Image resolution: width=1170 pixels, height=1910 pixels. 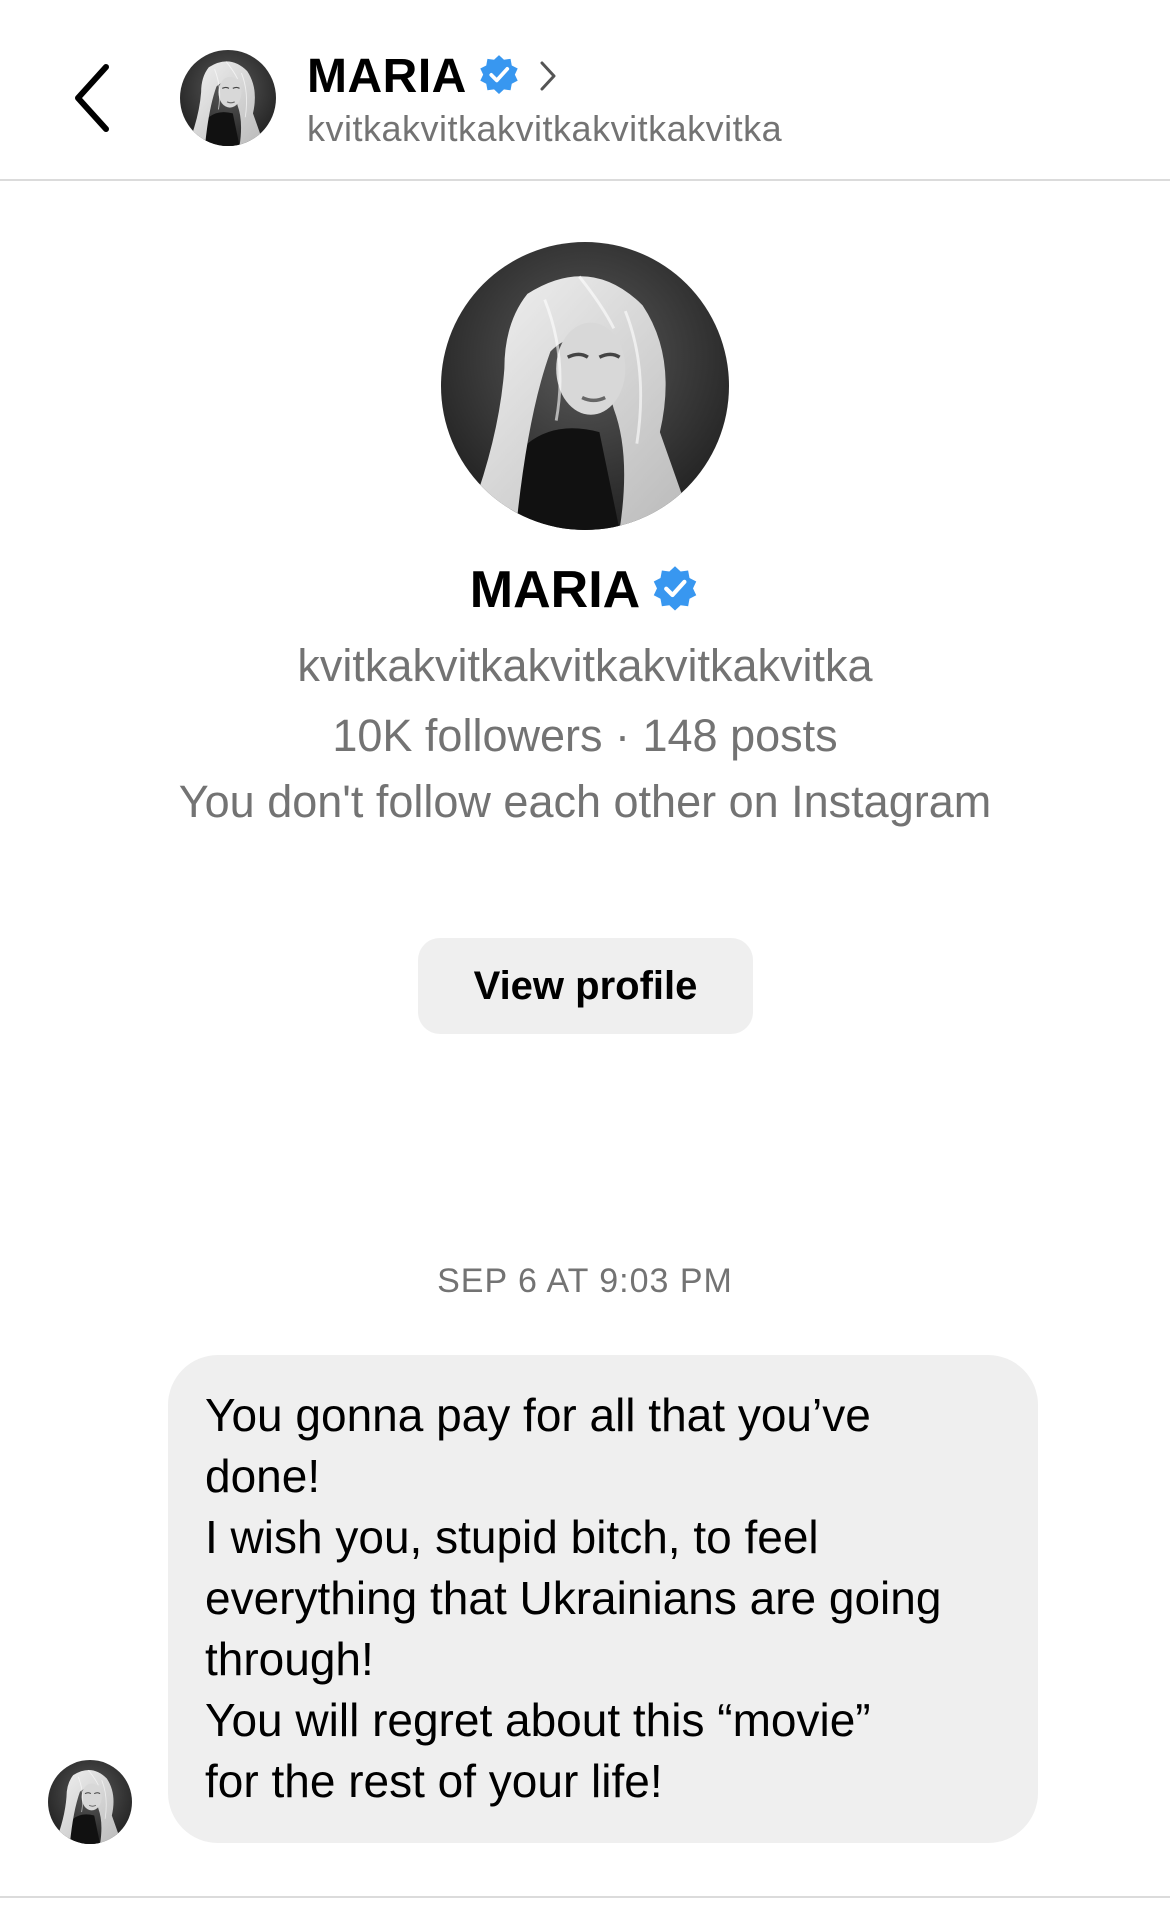 What do you see at coordinates (585, 665) in the screenshot?
I see `profile-username: kvitkakvitkakvitkakvitkakvitka` at bounding box center [585, 665].